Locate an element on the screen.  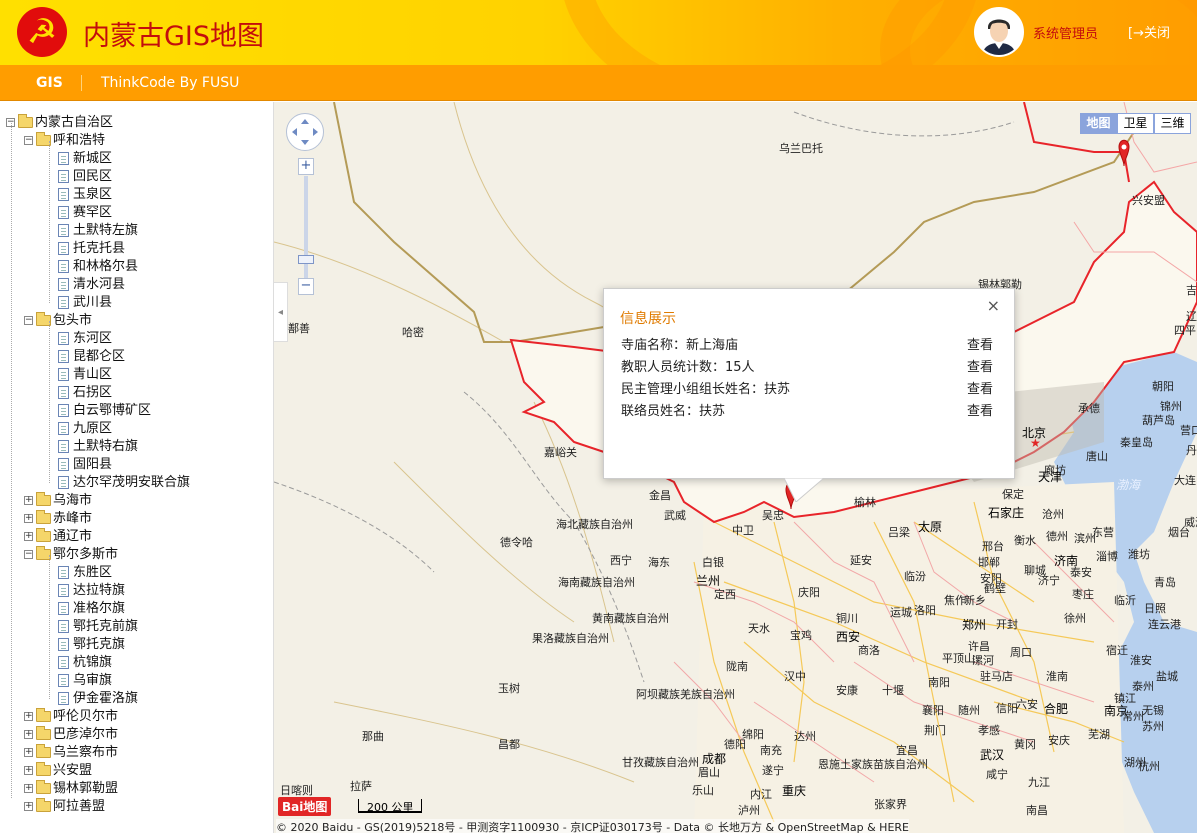
logout-button: [→关闭 is located at coordinates (1149, 31).